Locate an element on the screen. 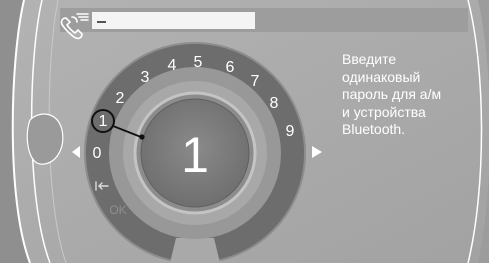 The height and width of the screenshot is (263, 489). controller-knob is located at coordinates (45, 139).